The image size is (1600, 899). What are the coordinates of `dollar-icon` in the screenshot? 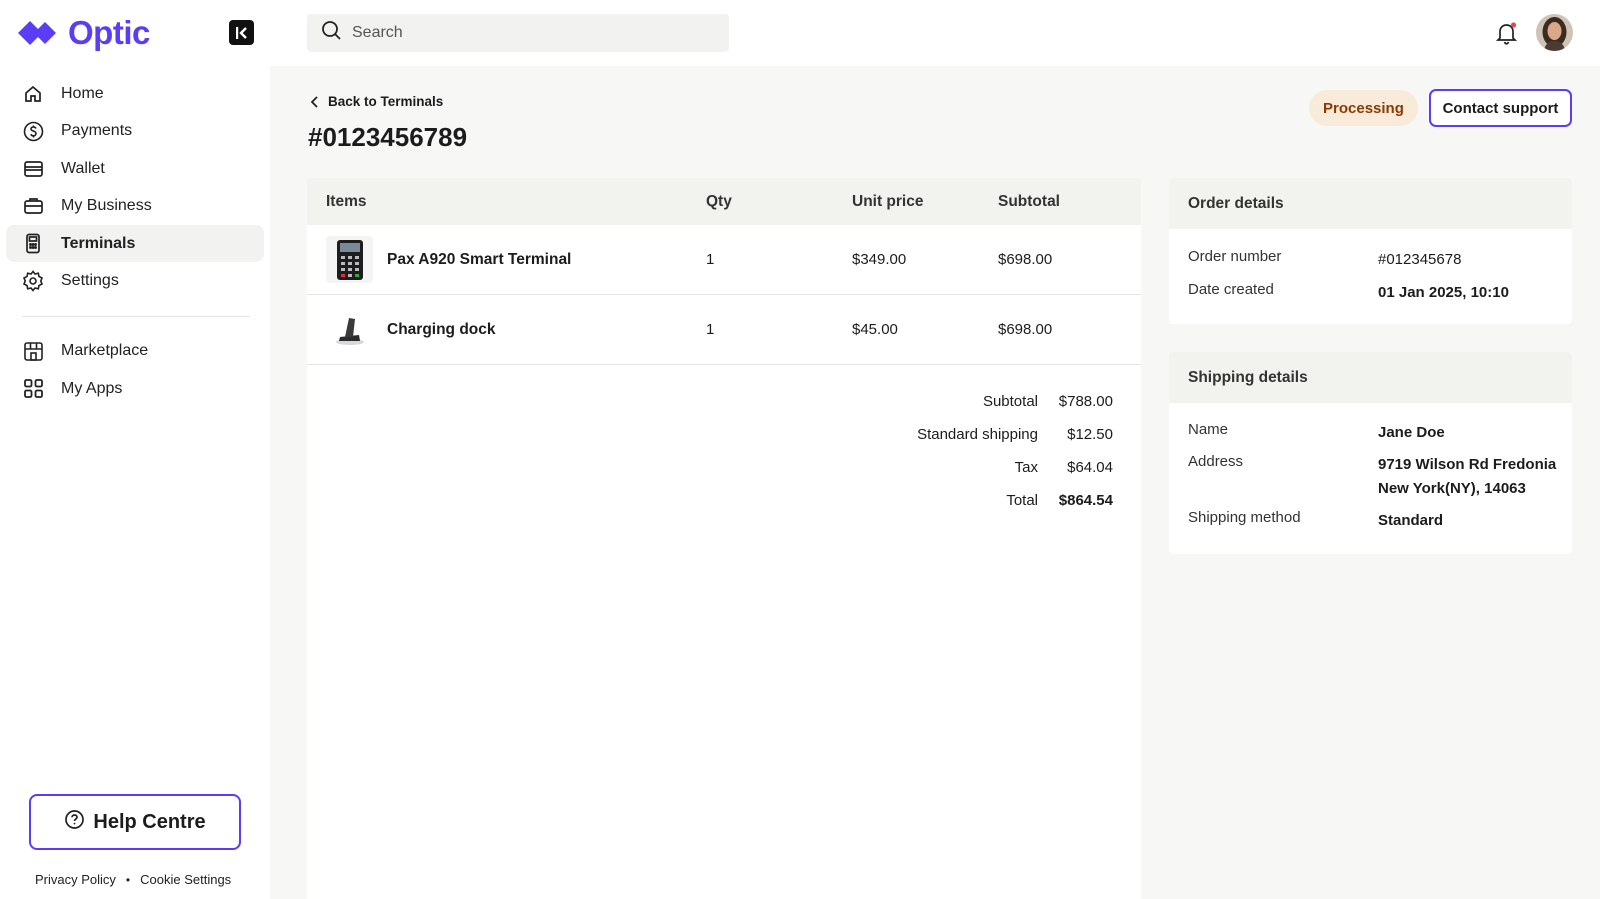 It's located at (33, 131).